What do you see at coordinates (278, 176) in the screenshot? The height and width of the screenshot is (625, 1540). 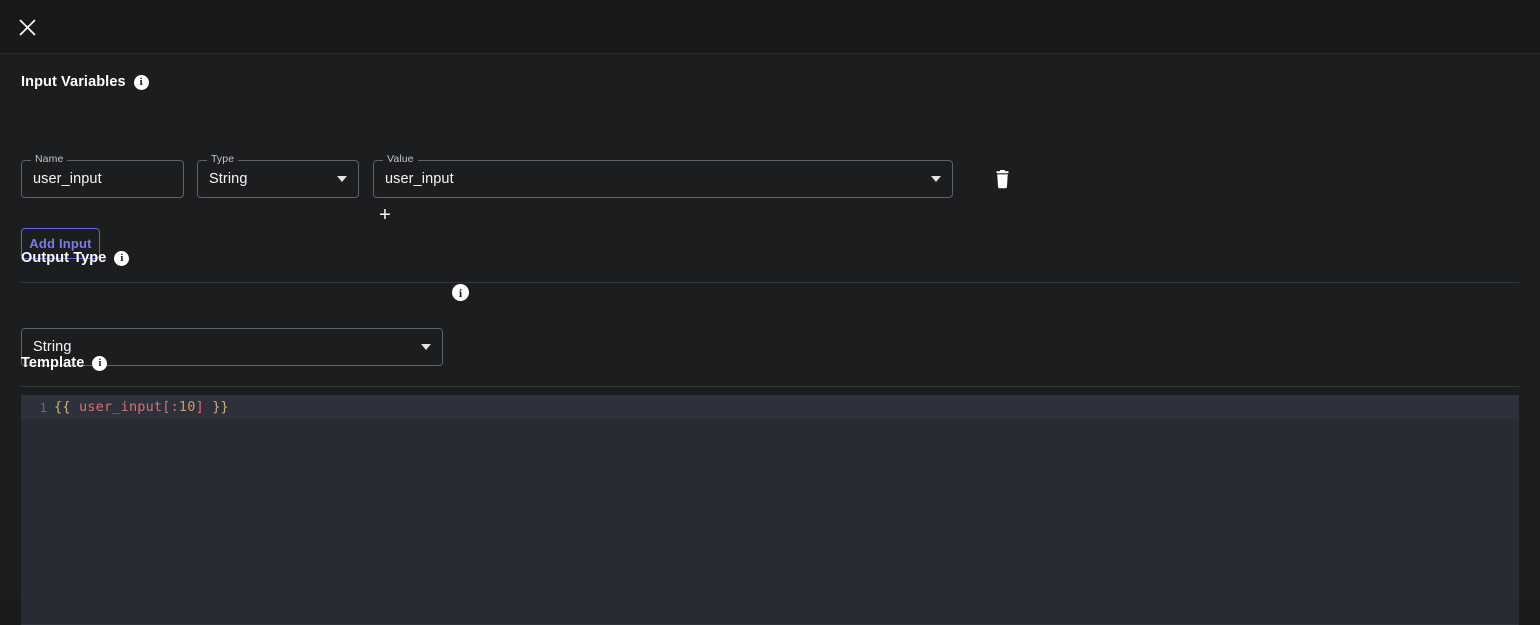 I see `input-type-select: Type String` at bounding box center [278, 176].